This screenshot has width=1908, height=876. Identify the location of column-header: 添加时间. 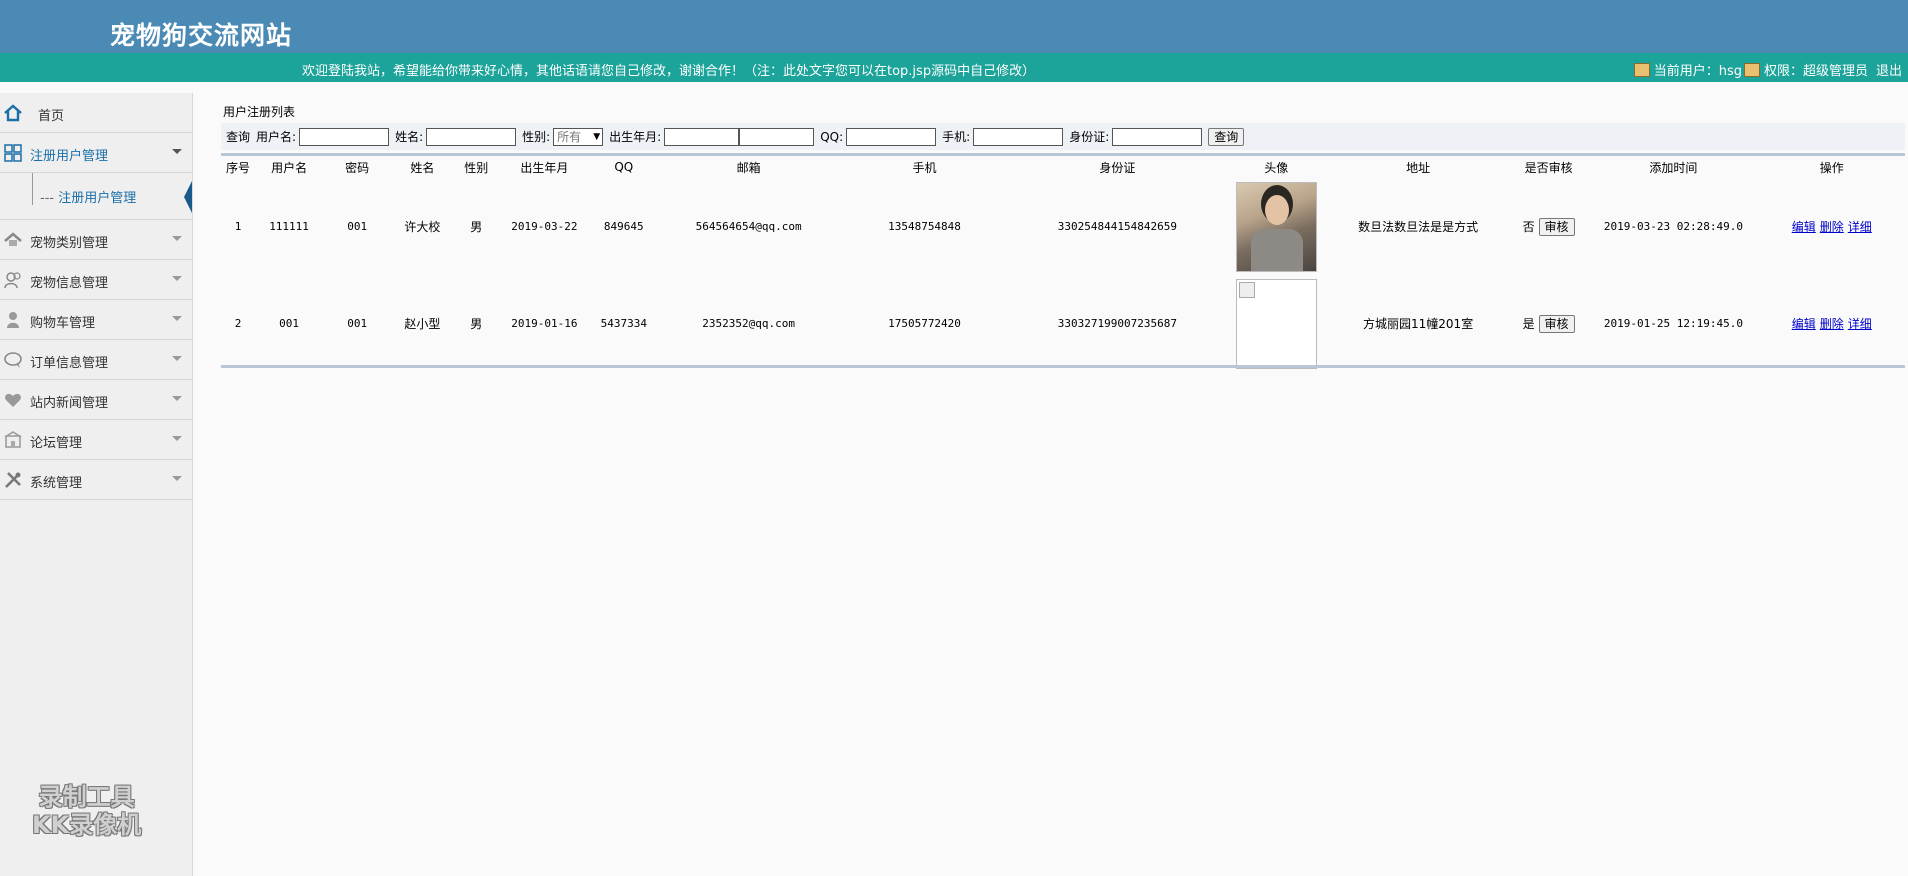
(1673, 167).